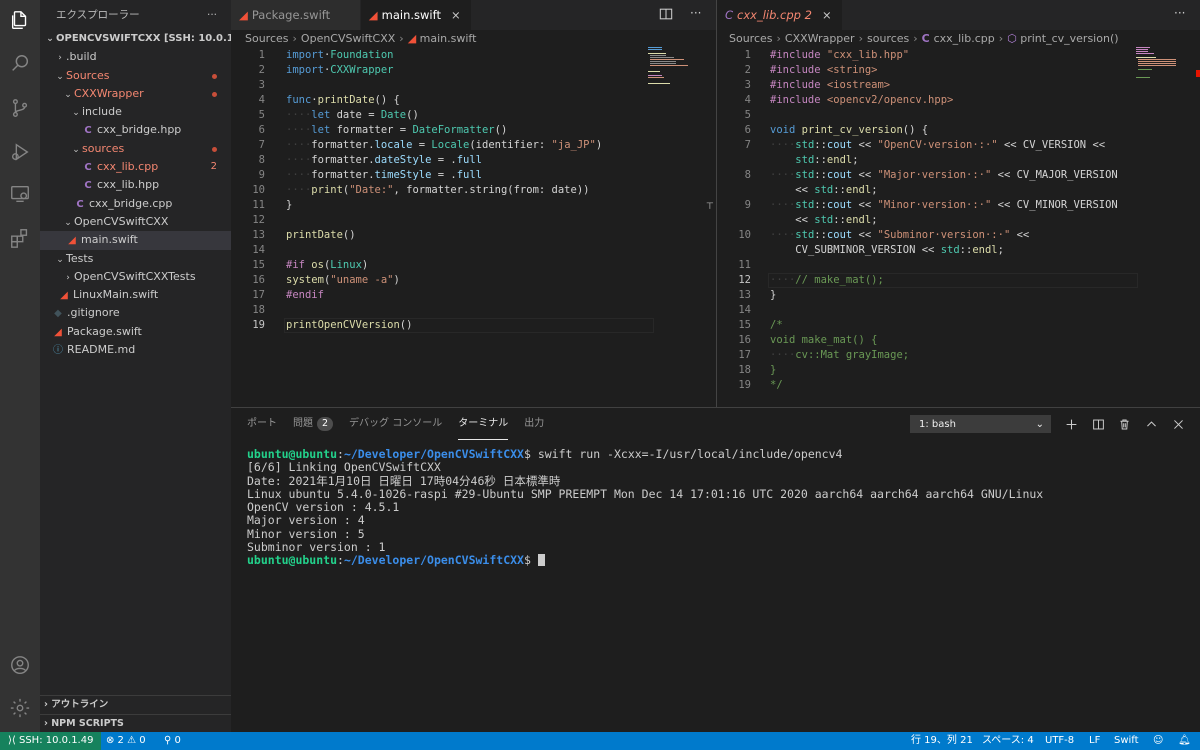 This screenshot has width=1200, height=750. What do you see at coordinates (1158, 741) in the screenshot?
I see `feedback-icon: ☺` at bounding box center [1158, 741].